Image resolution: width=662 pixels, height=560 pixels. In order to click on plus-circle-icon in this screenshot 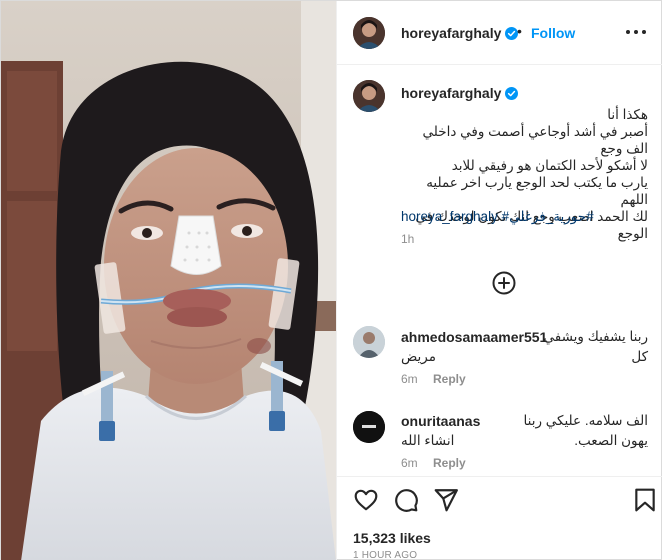, I will do `click(504, 283)`.